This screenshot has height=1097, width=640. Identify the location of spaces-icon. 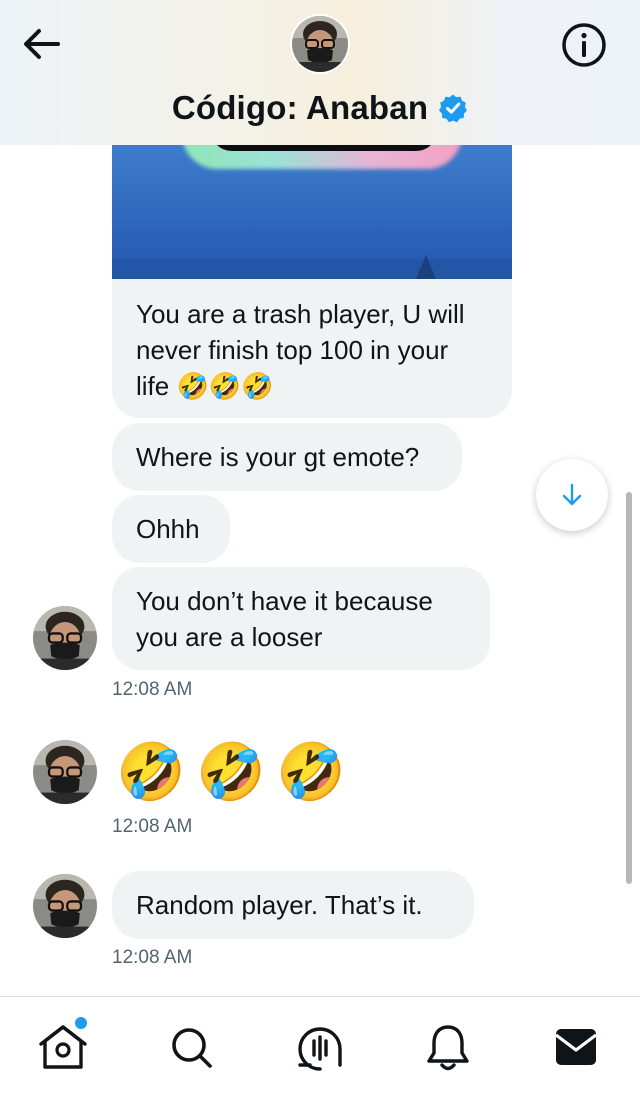
(320, 1049).